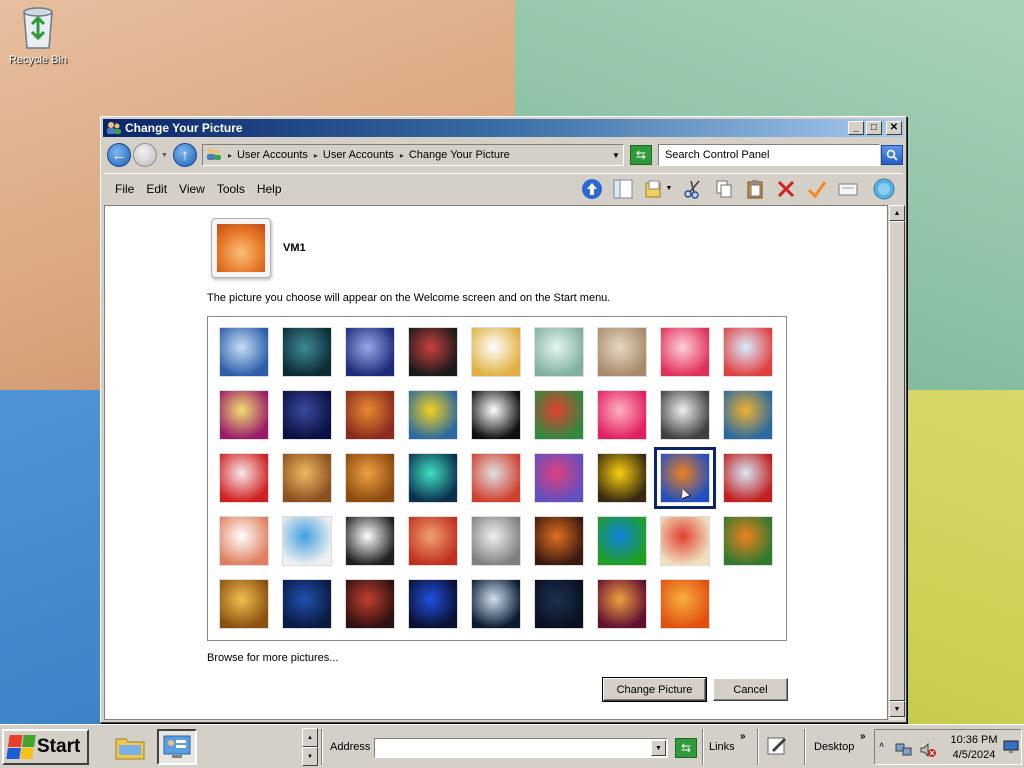  I want to click on up-button: ↑, so click(184, 155).